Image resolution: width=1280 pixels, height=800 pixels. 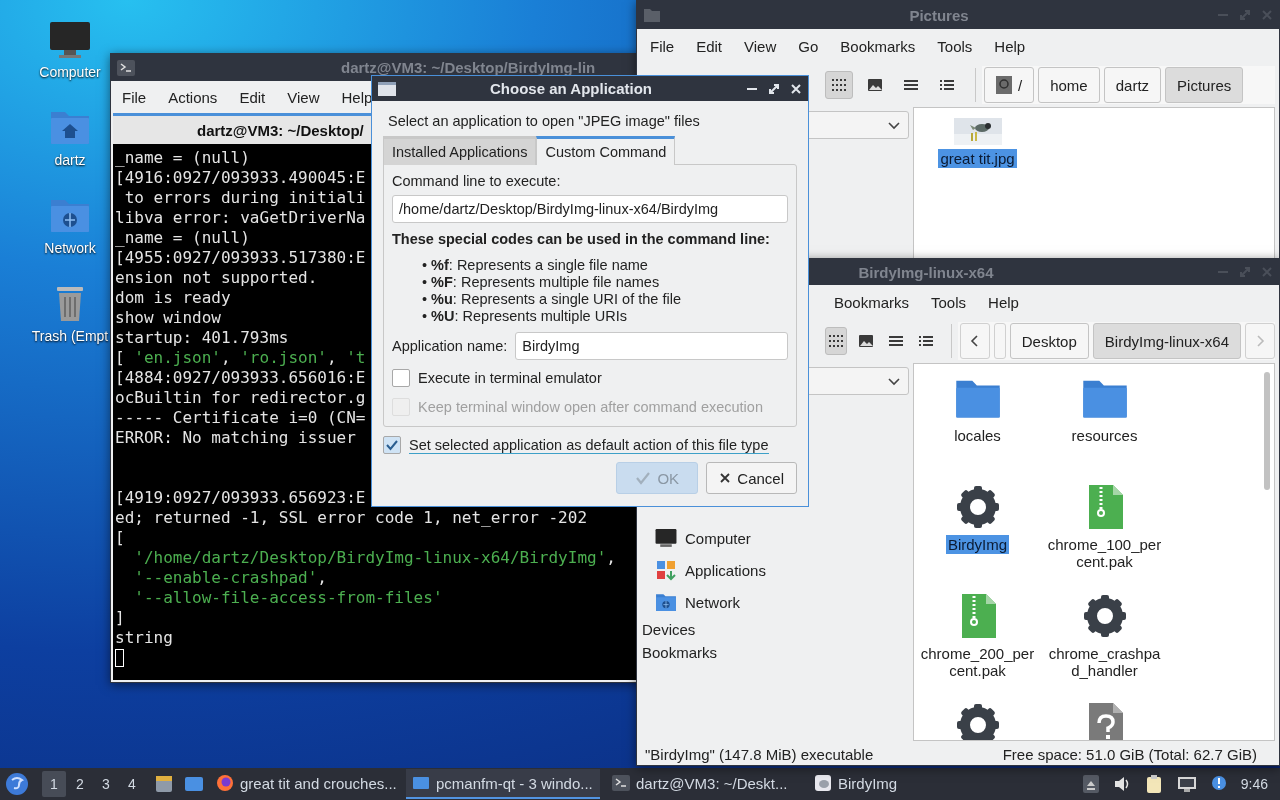 What do you see at coordinates (230, 578) in the screenshot?
I see `terminal-line: '--enable-crashpad',` at bounding box center [230, 578].